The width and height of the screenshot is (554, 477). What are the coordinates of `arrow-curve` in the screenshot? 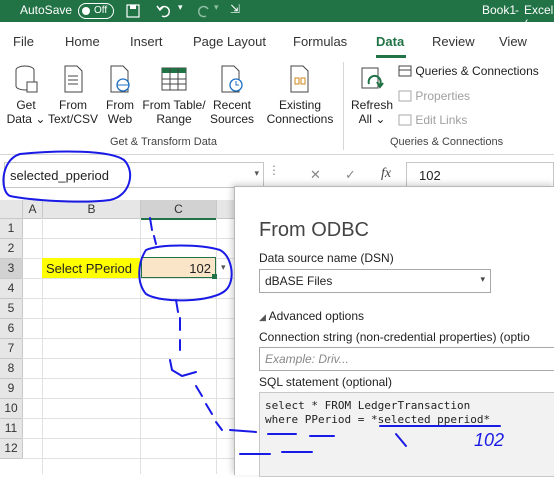 It's located at (183, 368).